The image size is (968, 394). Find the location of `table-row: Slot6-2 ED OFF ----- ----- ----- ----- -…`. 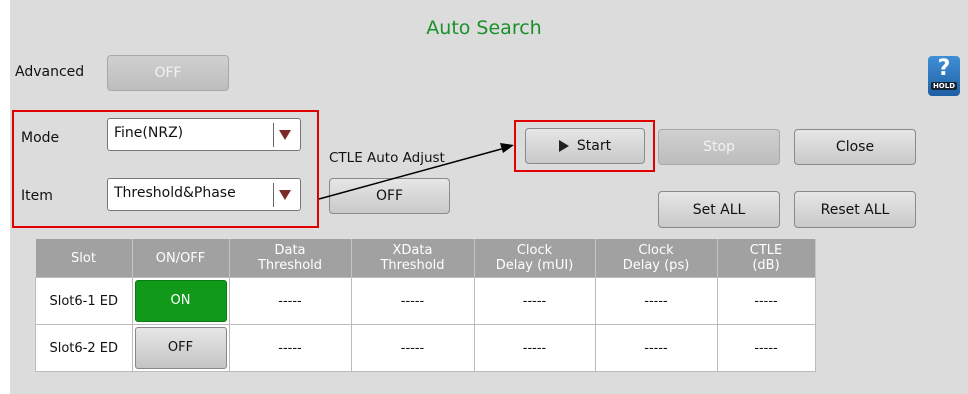

table-row: Slot6-2 ED OFF ----- ----- ----- ----- -… is located at coordinates (425, 348).